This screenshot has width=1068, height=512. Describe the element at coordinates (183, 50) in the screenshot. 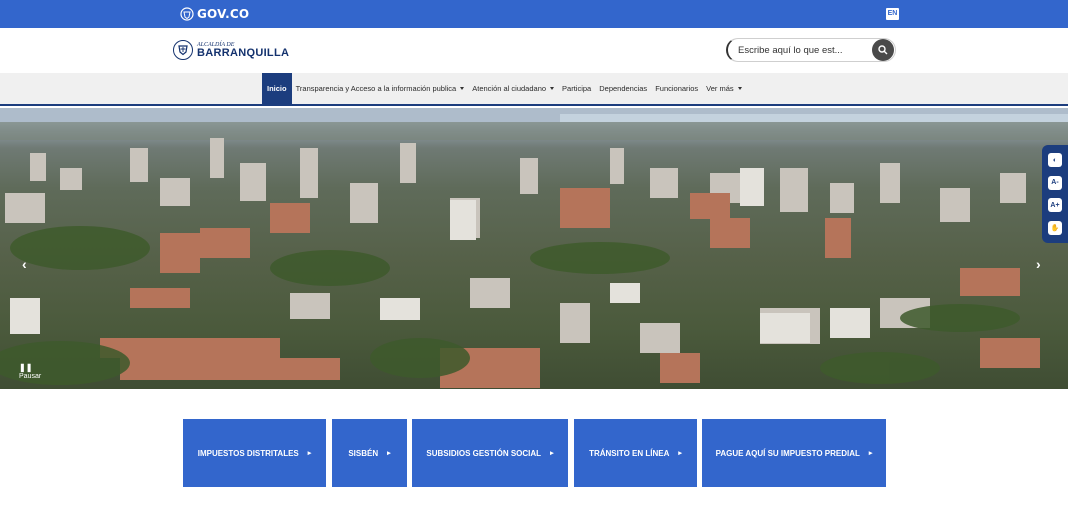

I see `barranquilla-seal-icon` at that location.